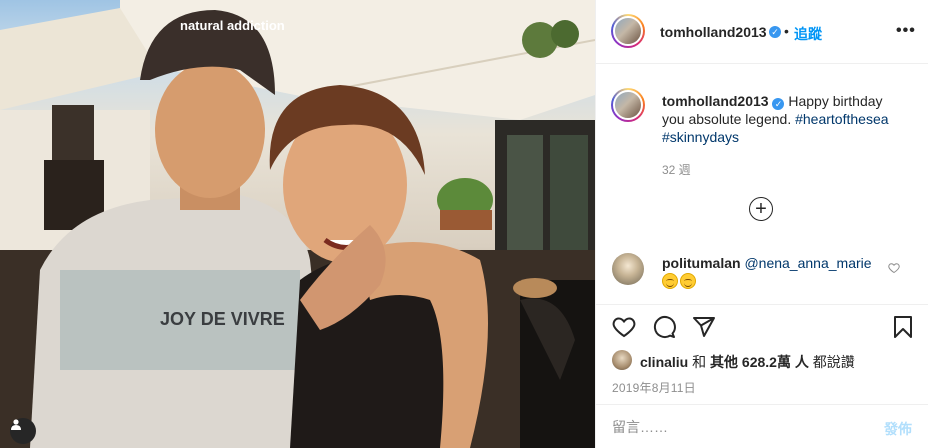 This screenshot has height=448, width=928. Describe the element at coordinates (841, 119) in the screenshot. I see `hashtag-link: #heartofthesea` at that location.